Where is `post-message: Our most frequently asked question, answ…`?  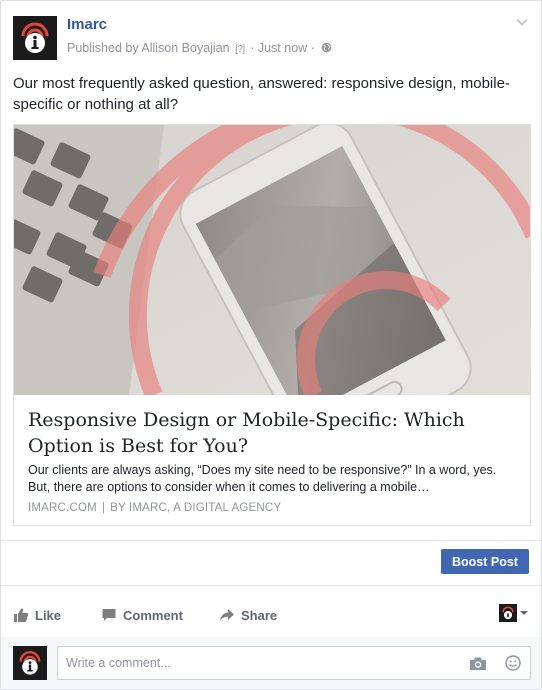 post-message: Our most frequently asked question, answ… is located at coordinates (261, 94).